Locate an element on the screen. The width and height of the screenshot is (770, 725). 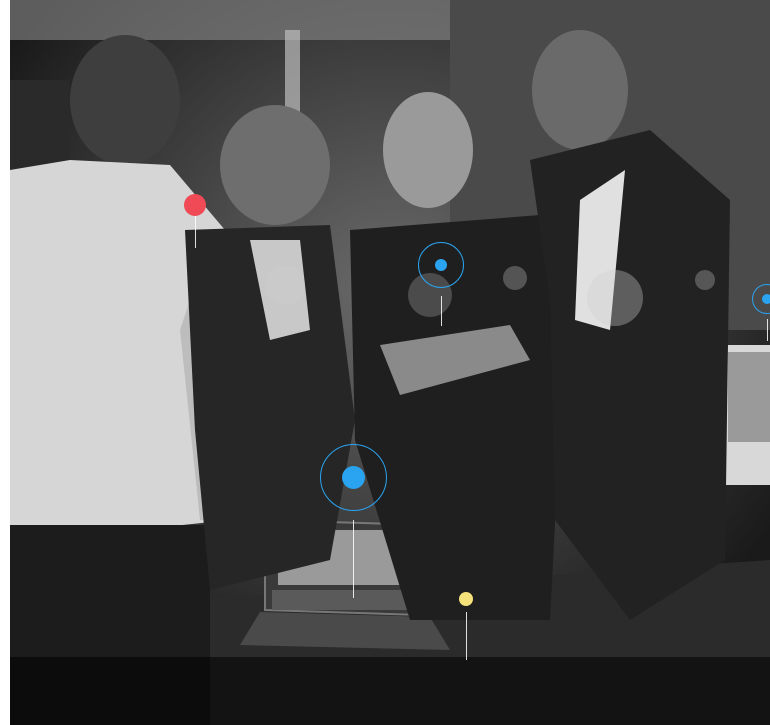
blue-marker-tablet is located at coordinates (442, 287).